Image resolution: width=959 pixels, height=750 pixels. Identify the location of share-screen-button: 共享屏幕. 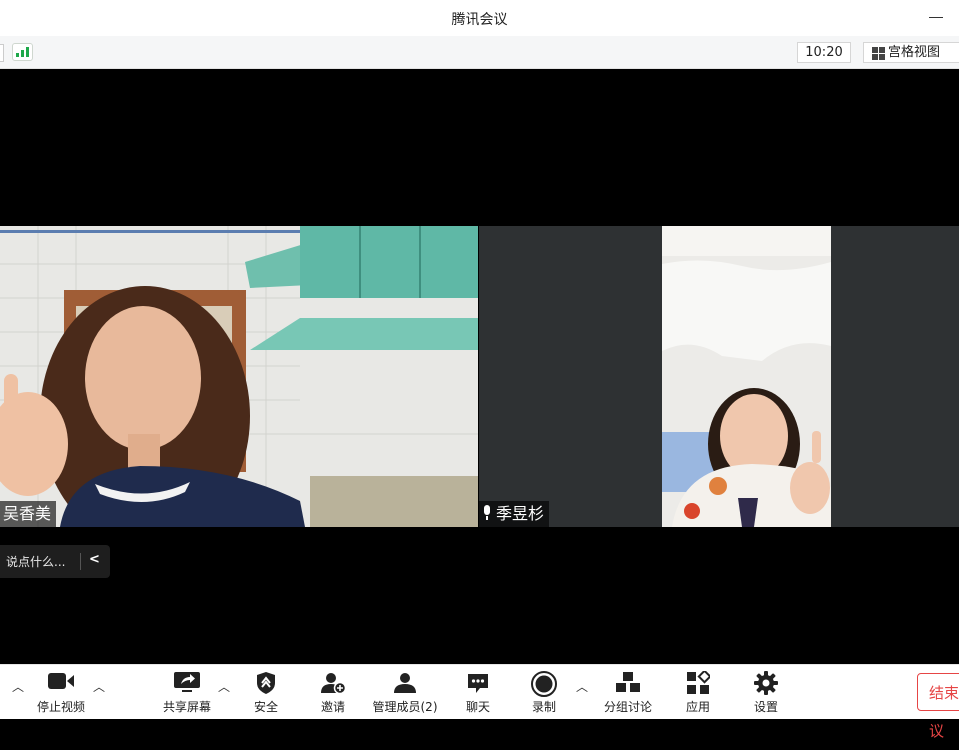
(187, 692).